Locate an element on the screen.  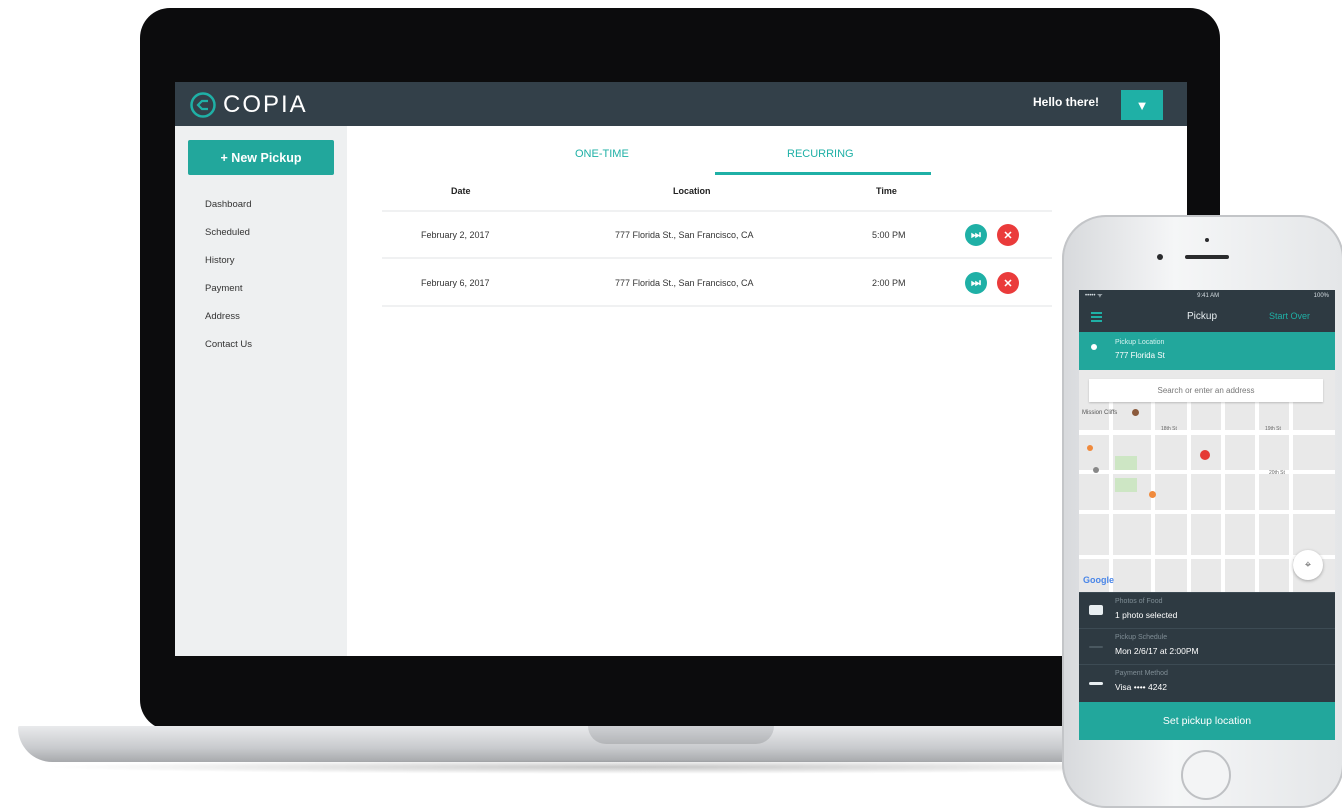
brand-logo: COPIA is located at coordinates (248, 105).